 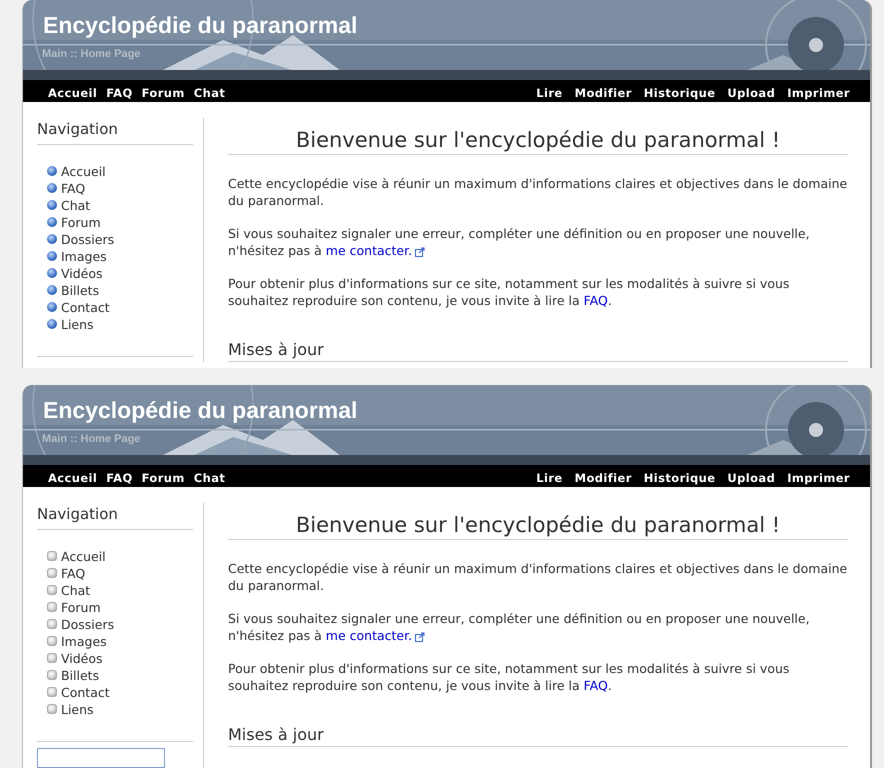 I want to click on search-field, so click(x=101, y=758).